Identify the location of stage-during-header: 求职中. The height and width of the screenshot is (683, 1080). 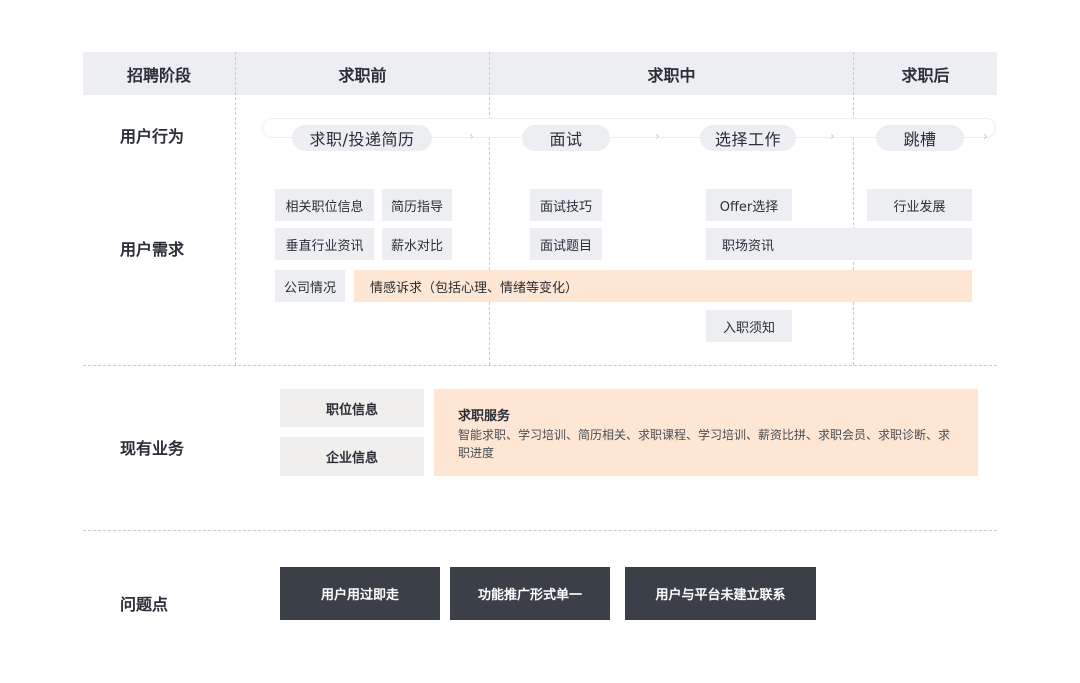
(671, 75).